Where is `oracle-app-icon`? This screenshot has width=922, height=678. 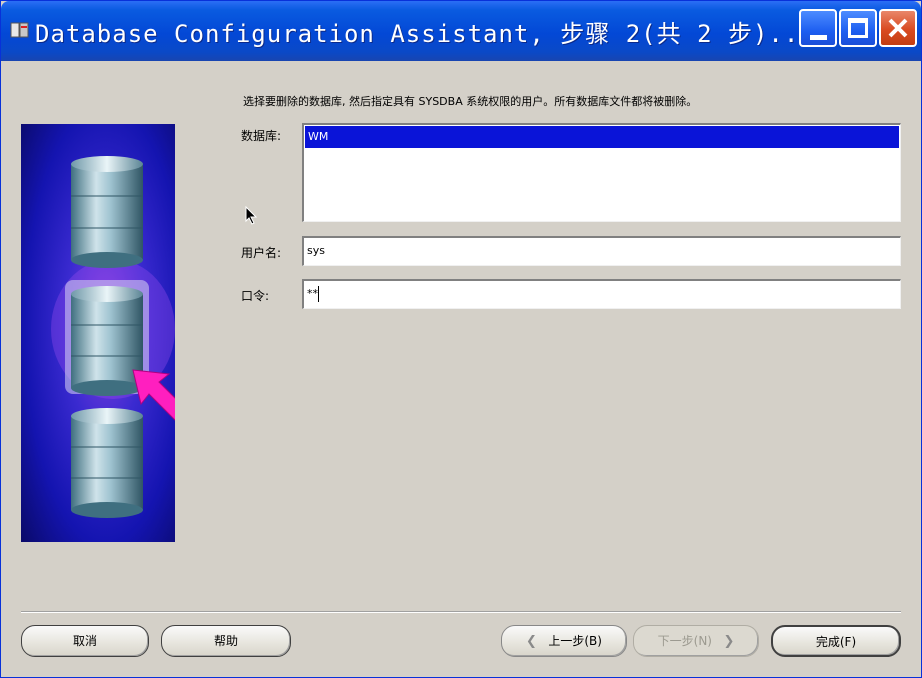
oracle-app-icon is located at coordinates (19, 30).